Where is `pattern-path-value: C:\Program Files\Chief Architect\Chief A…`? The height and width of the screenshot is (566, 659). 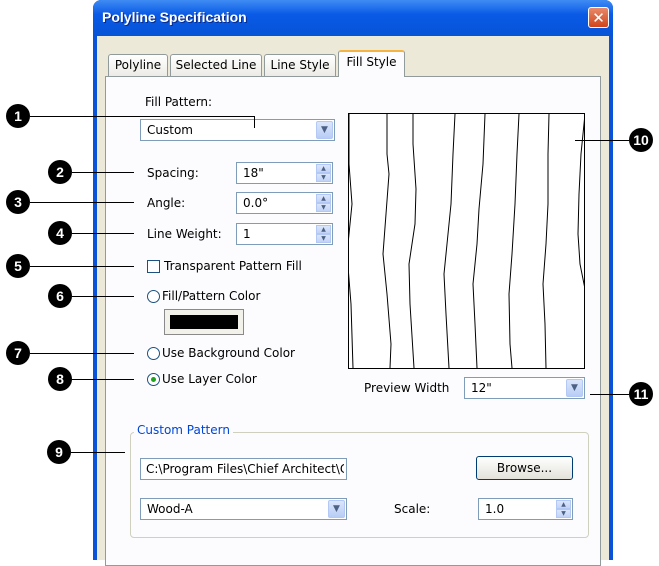
pattern-path-value: C:\Program Files\Chief Architect\Chief A… is located at coordinates (245, 469).